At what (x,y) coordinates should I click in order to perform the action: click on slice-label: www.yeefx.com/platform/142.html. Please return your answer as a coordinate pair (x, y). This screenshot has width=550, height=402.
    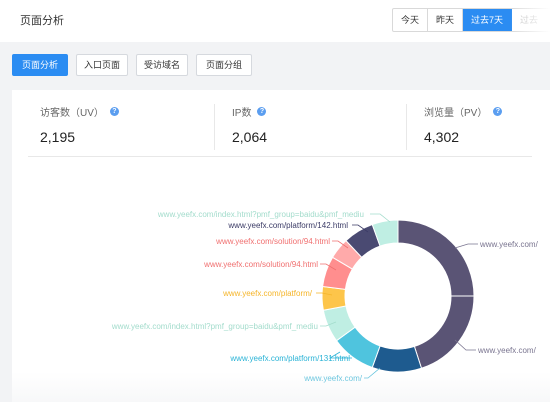
    Looking at the image, I should click on (287, 225).